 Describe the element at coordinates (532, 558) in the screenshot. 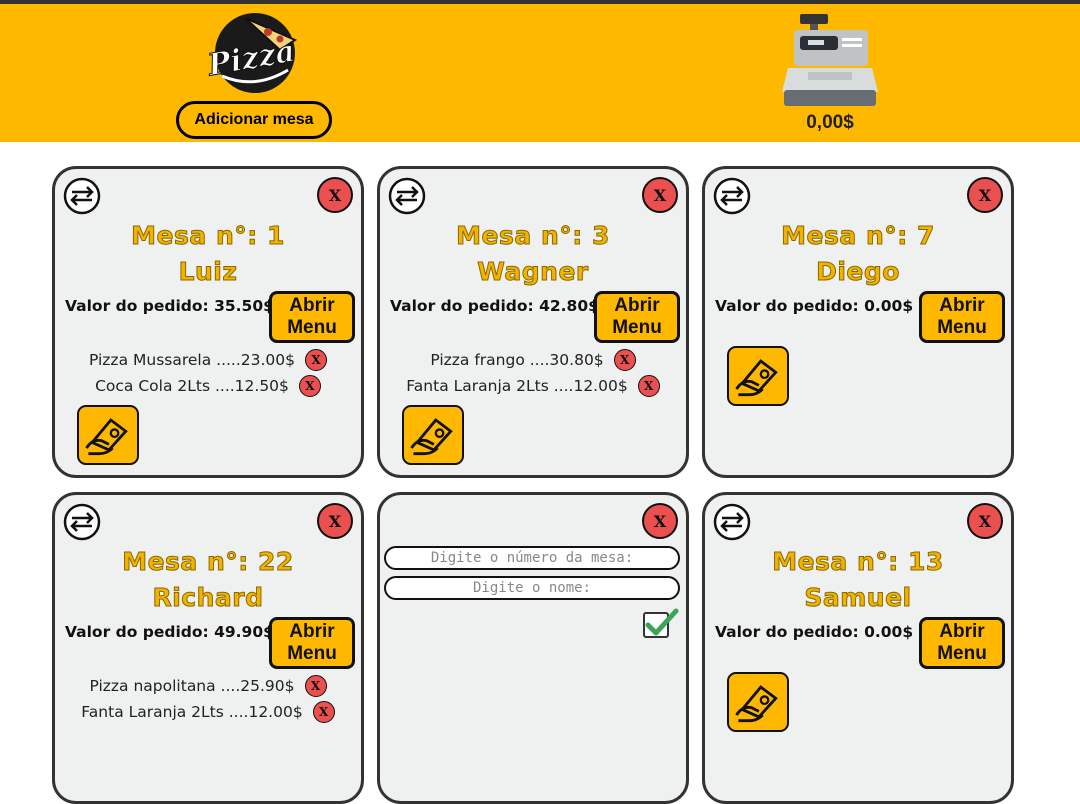

I see `table-number-input` at that location.